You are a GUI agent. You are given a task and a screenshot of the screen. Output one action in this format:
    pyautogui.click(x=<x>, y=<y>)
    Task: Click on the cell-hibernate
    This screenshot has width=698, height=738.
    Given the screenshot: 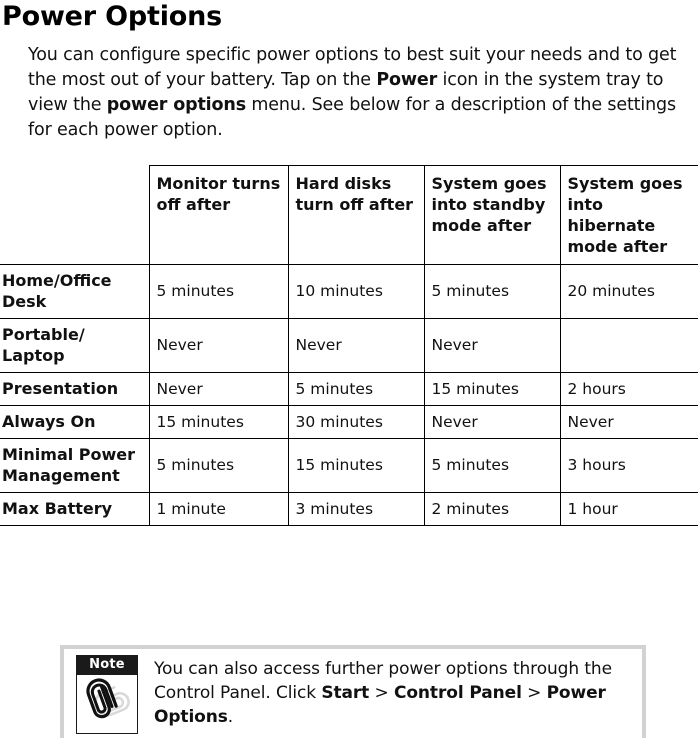 What is the action you would take?
    pyautogui.click(x=628, y=345)
    